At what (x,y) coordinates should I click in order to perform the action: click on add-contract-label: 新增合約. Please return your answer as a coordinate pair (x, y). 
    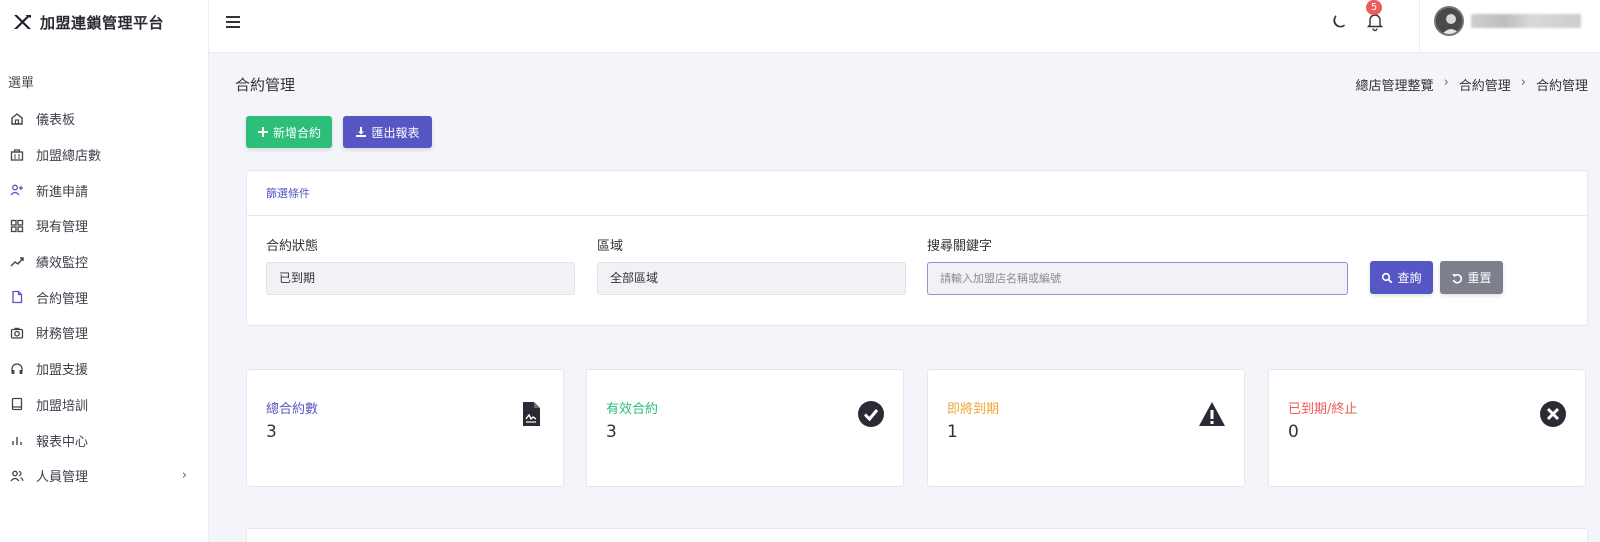
    Looking at the image, I should click on (296, 132).